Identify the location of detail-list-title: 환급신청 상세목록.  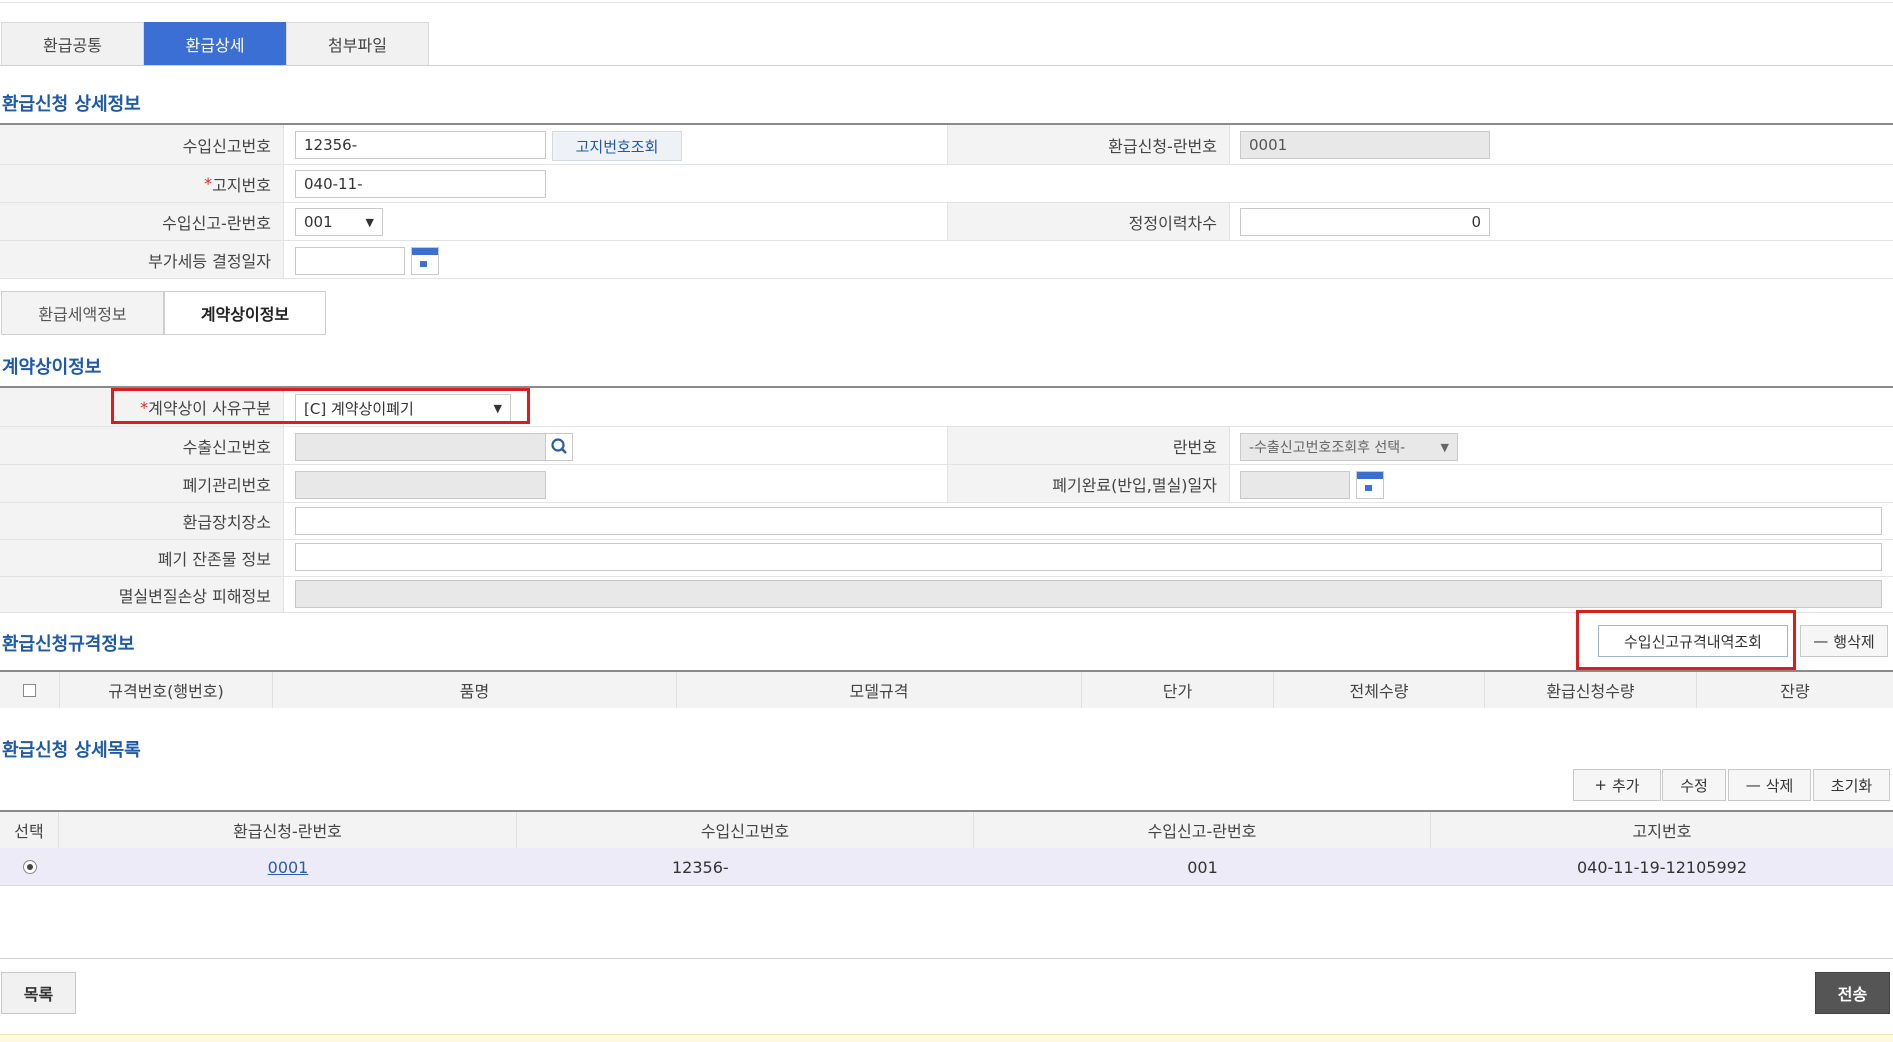
(71, 750).